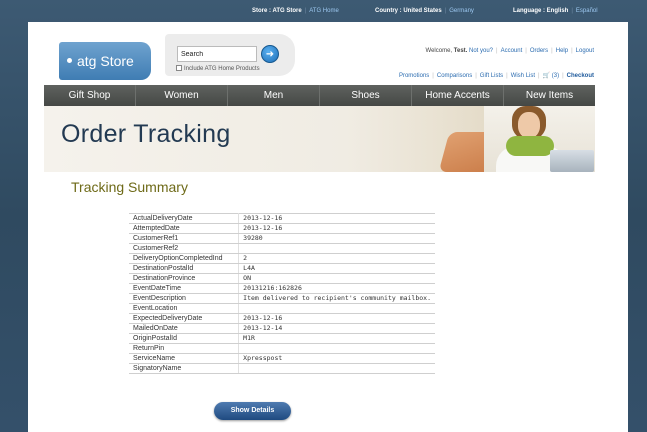  What do you see at coordinates (562, 51) in the screenshot?
I see `help-link: Help` at bounding box center [562, 51].